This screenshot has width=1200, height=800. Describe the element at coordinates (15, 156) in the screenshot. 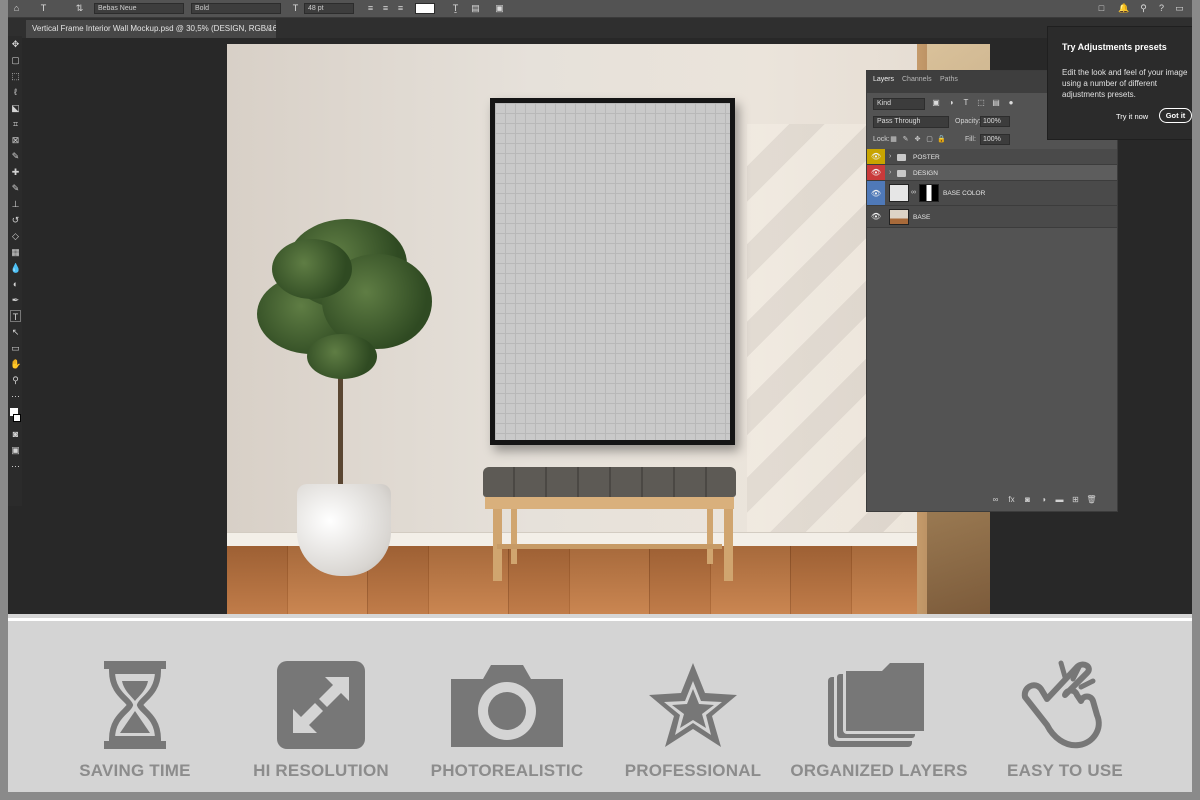

I see `eyedropper-tool-icon: ✎` at that location.